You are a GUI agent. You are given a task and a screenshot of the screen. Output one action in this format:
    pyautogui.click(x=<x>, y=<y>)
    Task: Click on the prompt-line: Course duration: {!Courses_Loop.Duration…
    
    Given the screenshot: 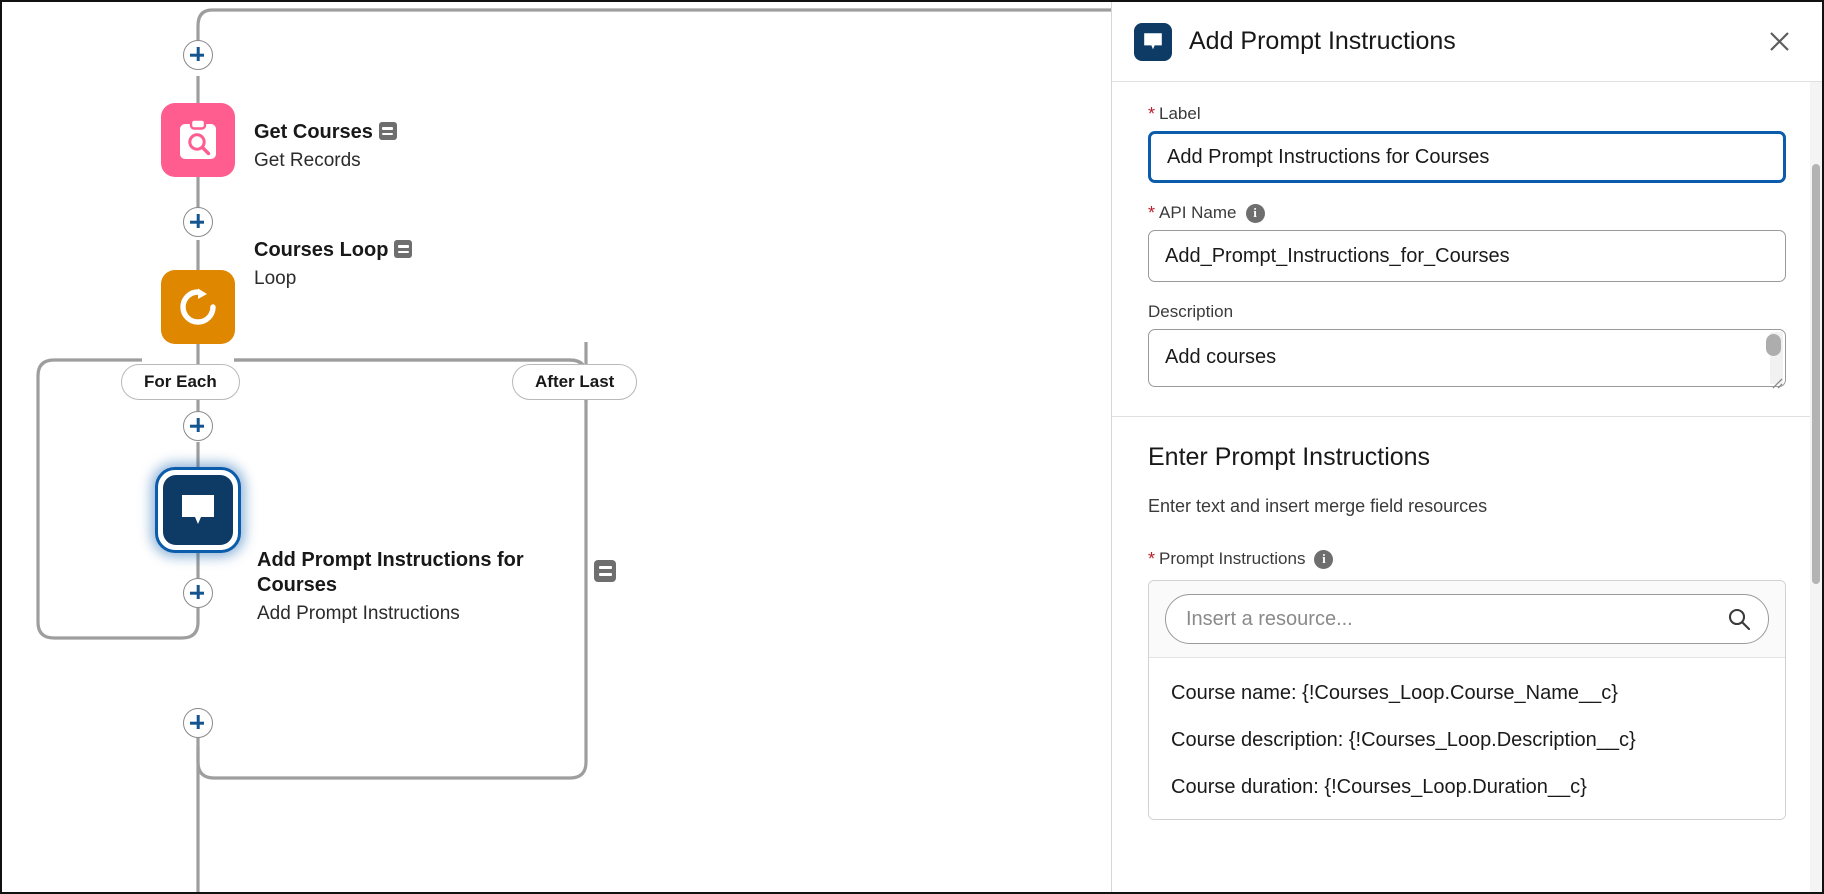 What is the action you would take?
    pyautogui.click(x=1379, y=787)
    